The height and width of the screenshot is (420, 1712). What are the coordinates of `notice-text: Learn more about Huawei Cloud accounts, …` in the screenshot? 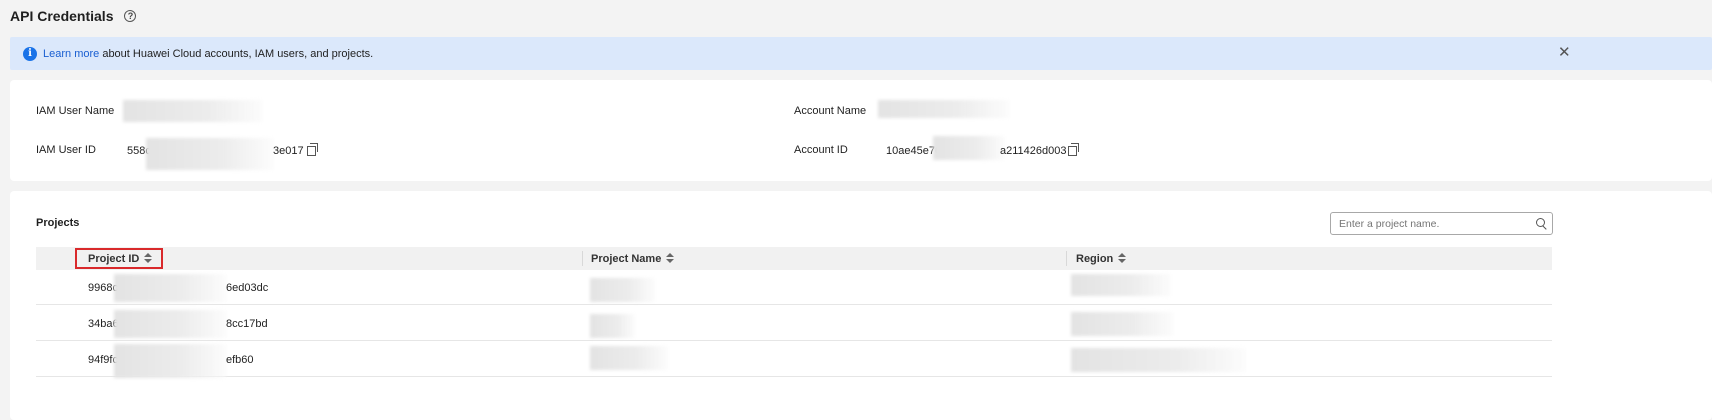 It's located at (208, 54).